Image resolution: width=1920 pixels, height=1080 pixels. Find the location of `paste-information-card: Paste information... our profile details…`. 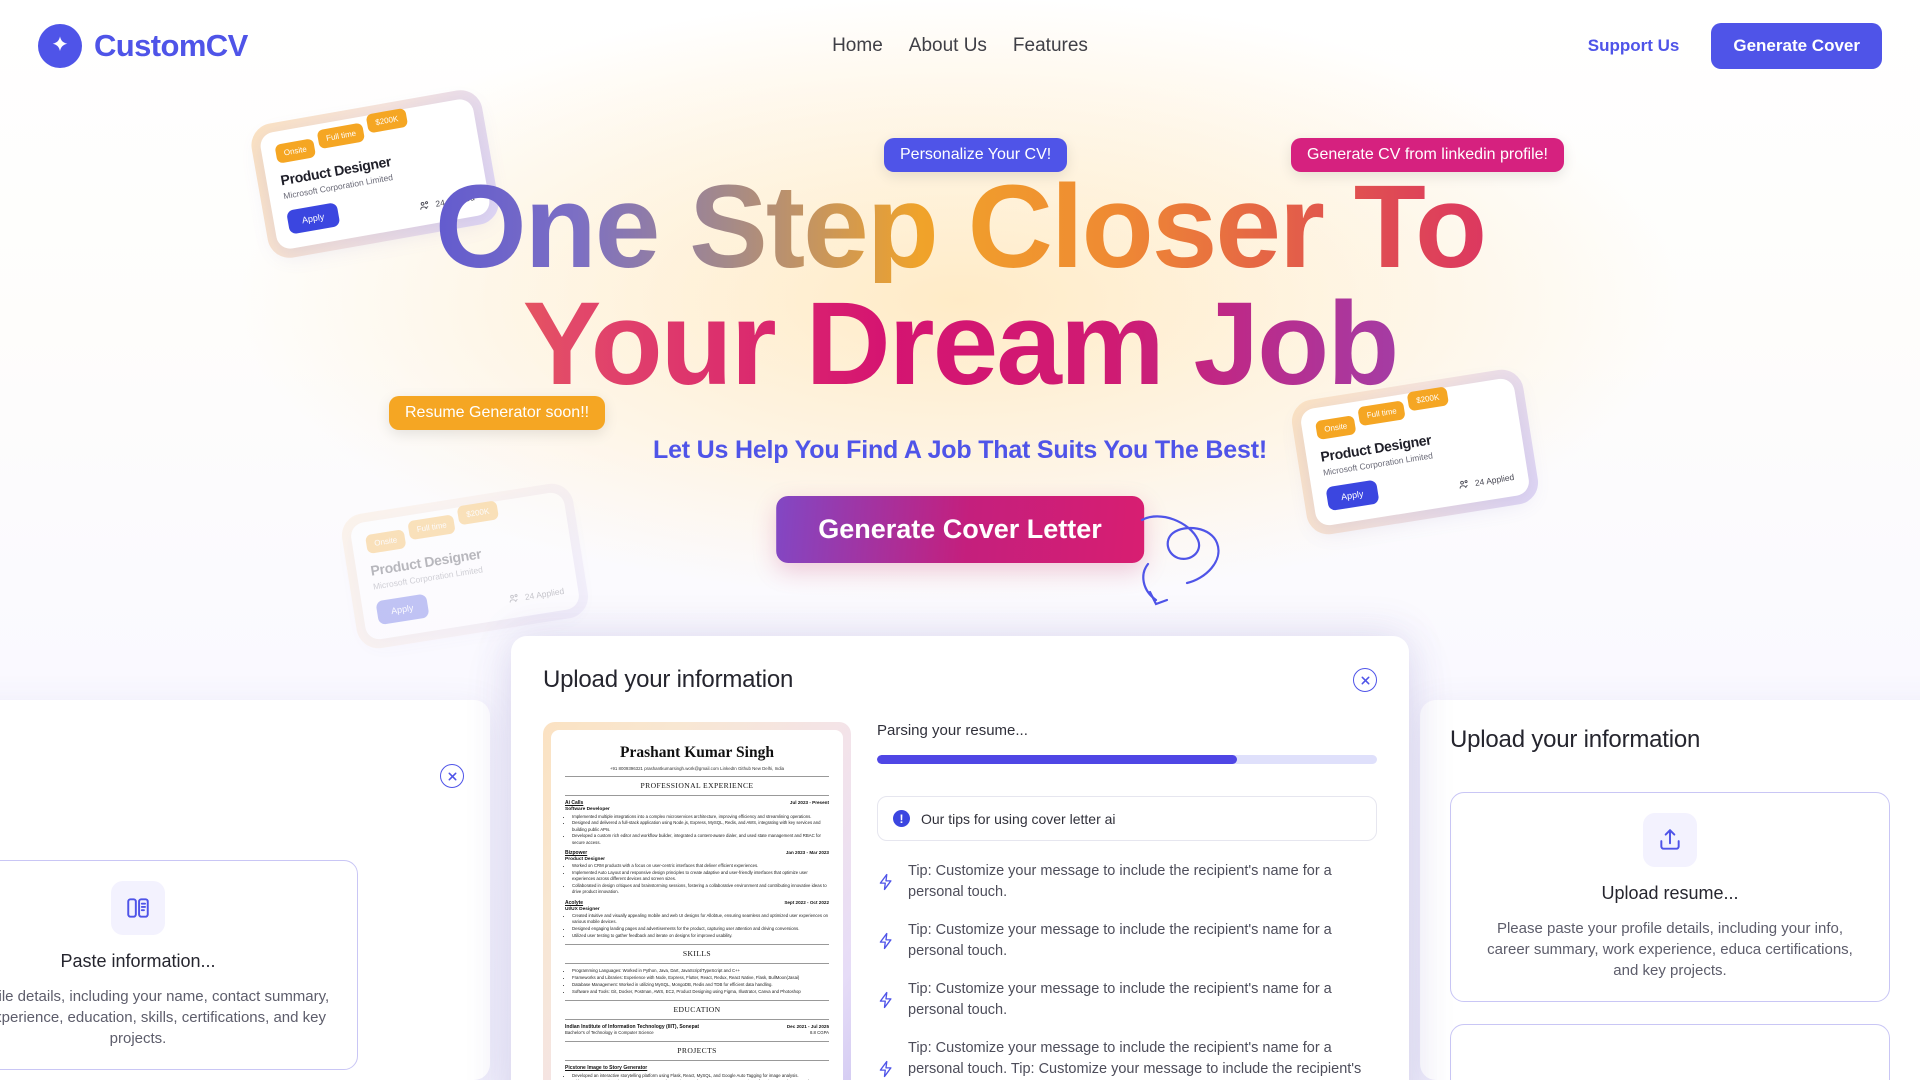

paste-information-card: Paste information... our profile details… is located at coordinates (179, 965).